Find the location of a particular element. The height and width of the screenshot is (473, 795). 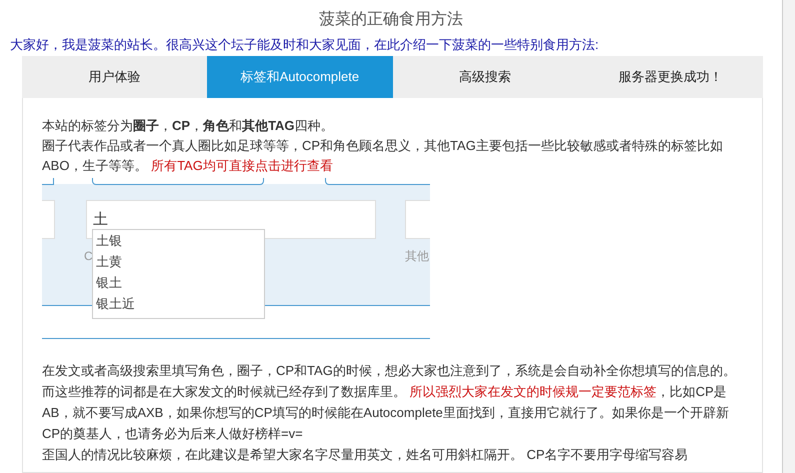

suggestion-item: 银土近 is located at coordinates (116, 304).